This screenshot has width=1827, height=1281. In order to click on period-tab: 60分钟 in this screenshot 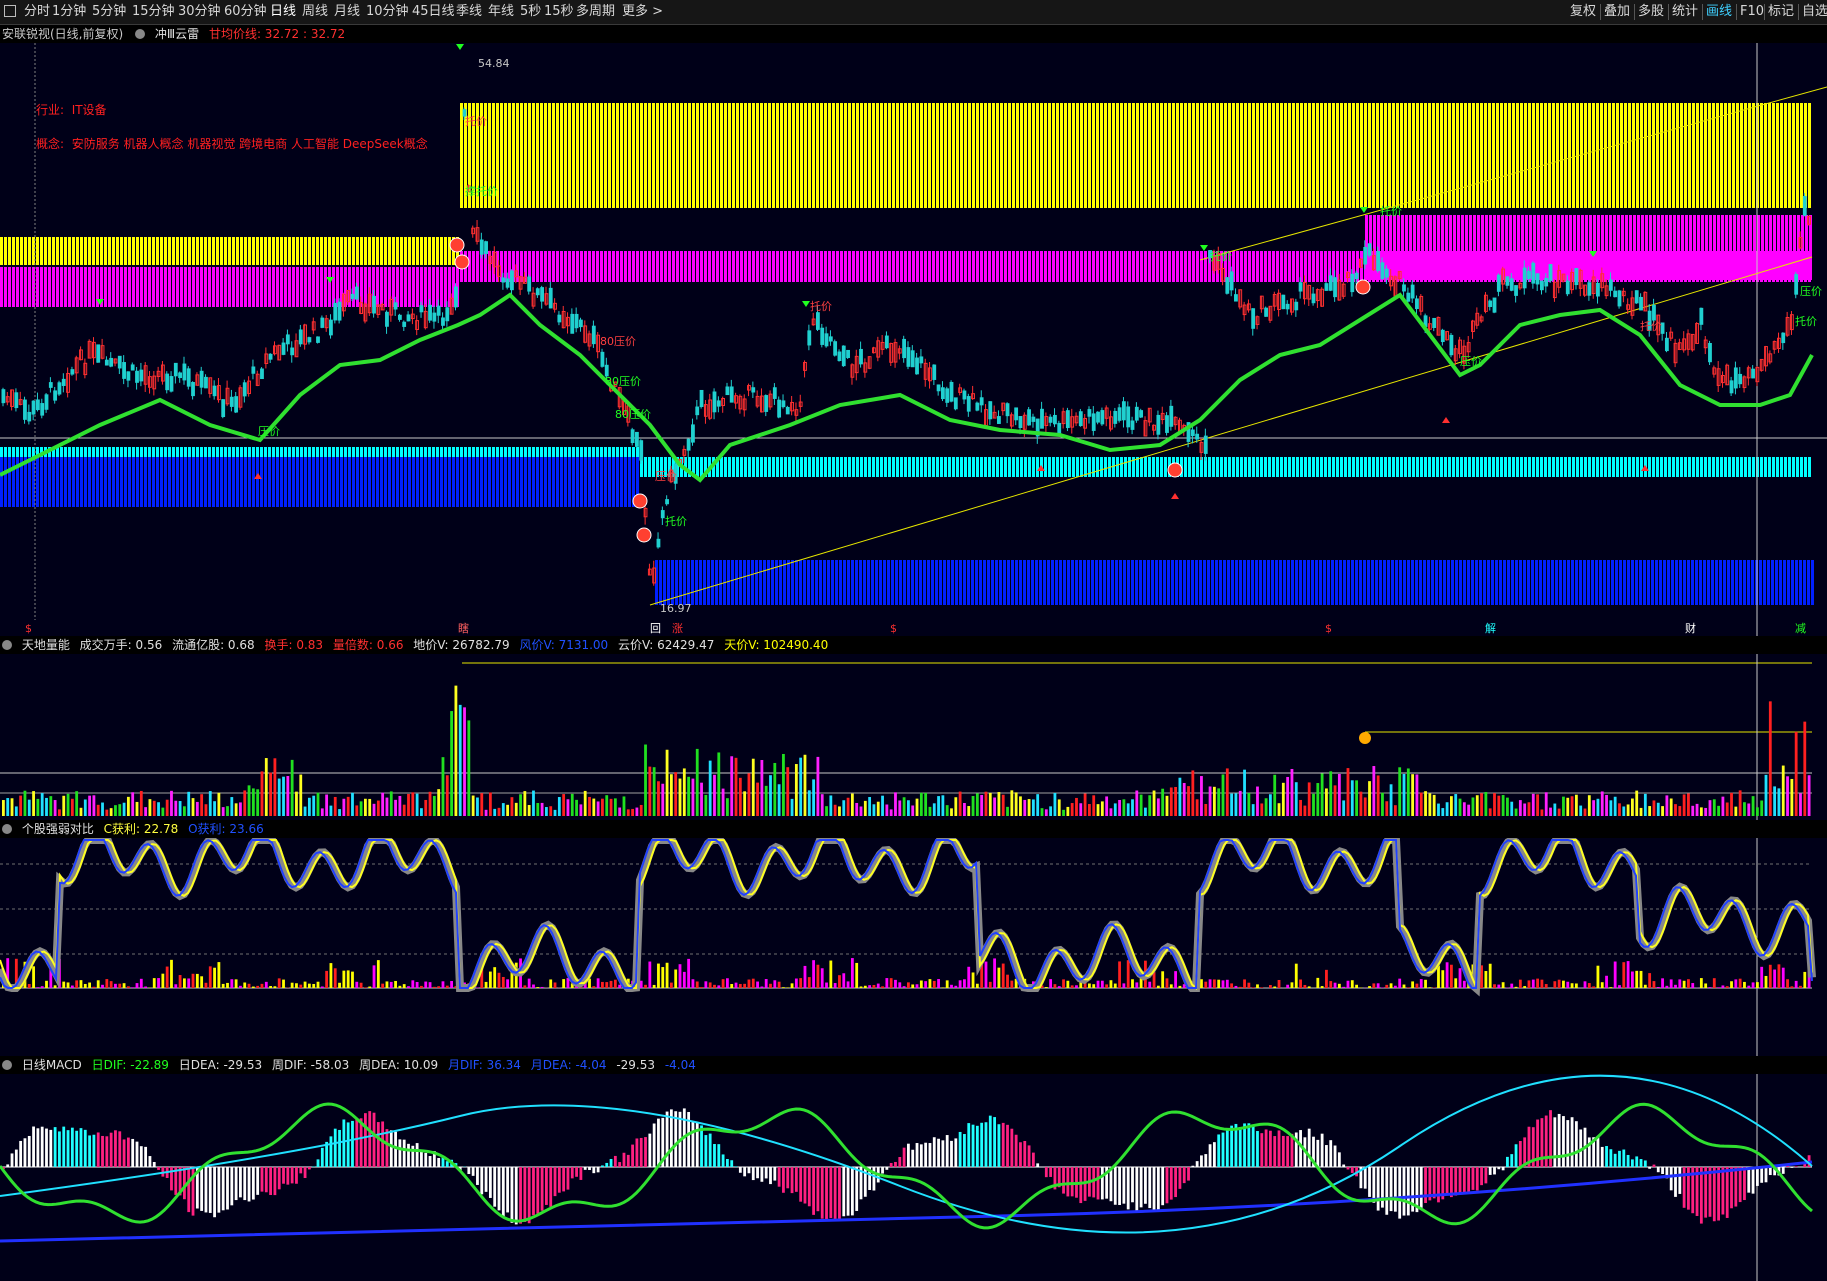, I will do `click(245, 12)`.